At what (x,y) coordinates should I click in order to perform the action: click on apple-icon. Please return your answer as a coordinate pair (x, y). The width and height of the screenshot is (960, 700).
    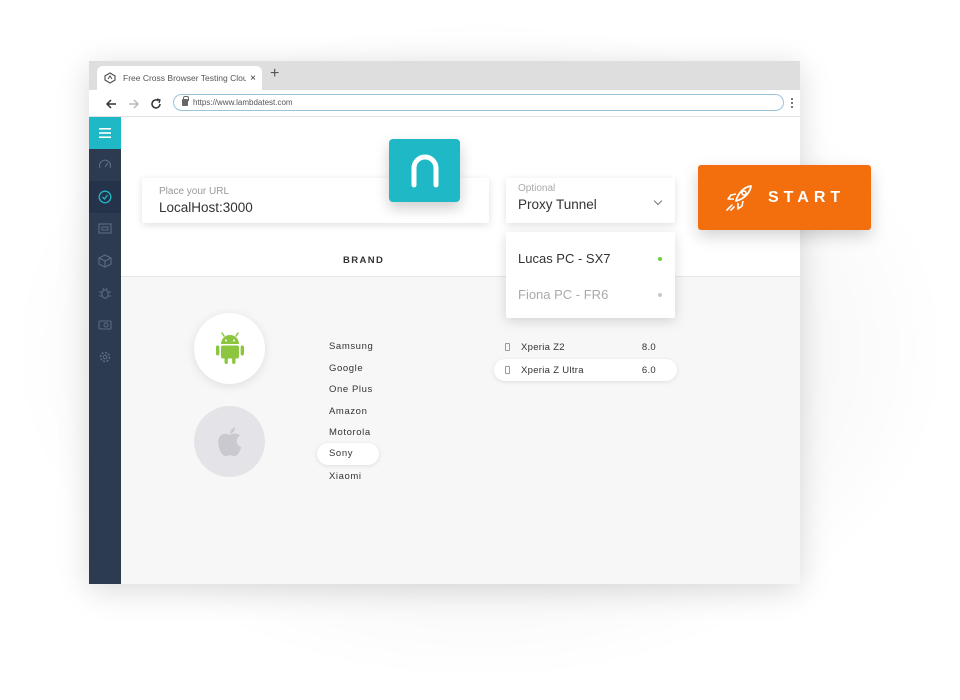
    Looking at the image, I should click on (229, 441).